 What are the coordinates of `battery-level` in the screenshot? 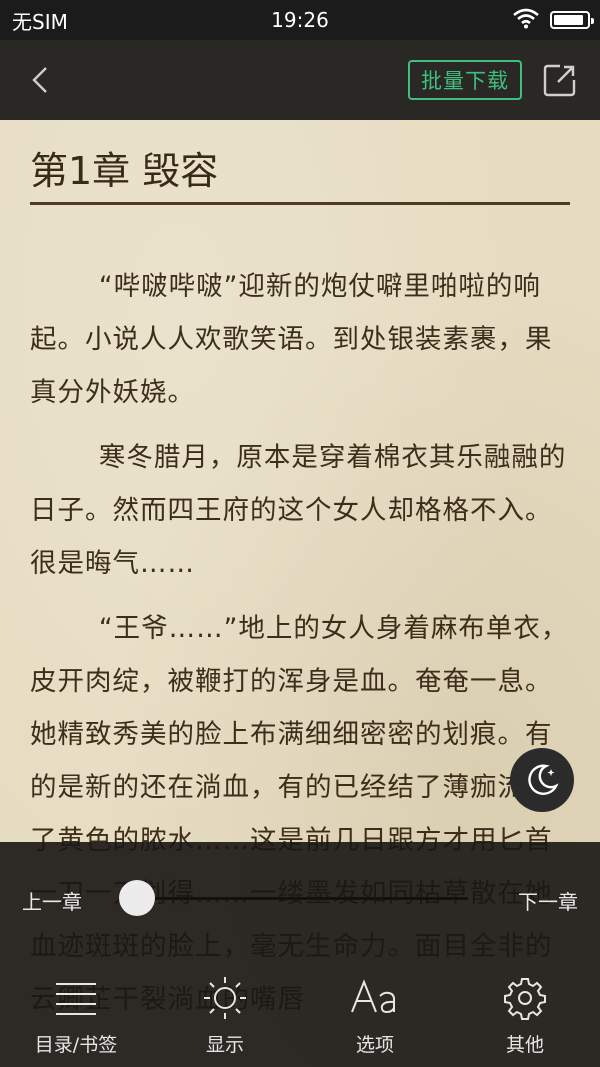 It's located at (568, 20).